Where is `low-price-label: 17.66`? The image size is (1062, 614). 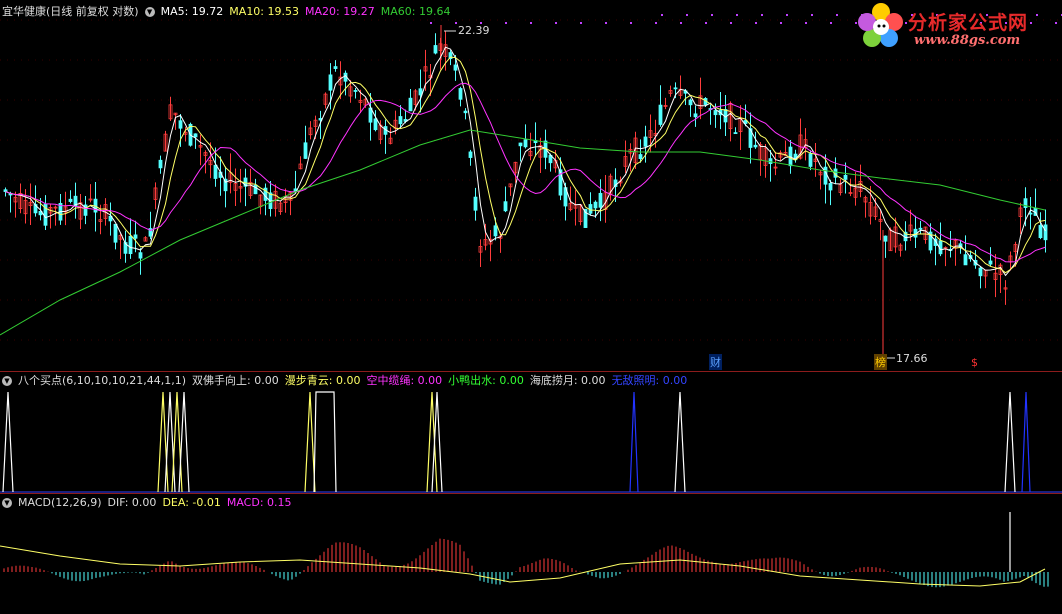 low-price-label: 17.66 is located at coordinates (912, 358).